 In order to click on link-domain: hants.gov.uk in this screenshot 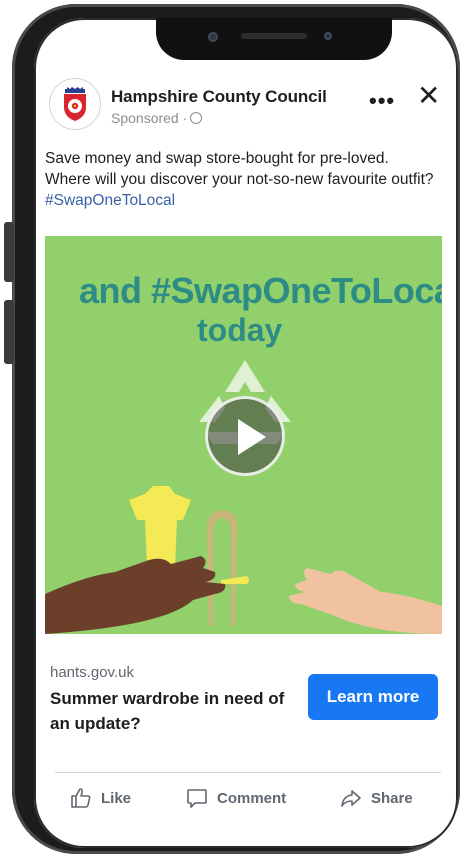, I will do `click(92, 672)`.